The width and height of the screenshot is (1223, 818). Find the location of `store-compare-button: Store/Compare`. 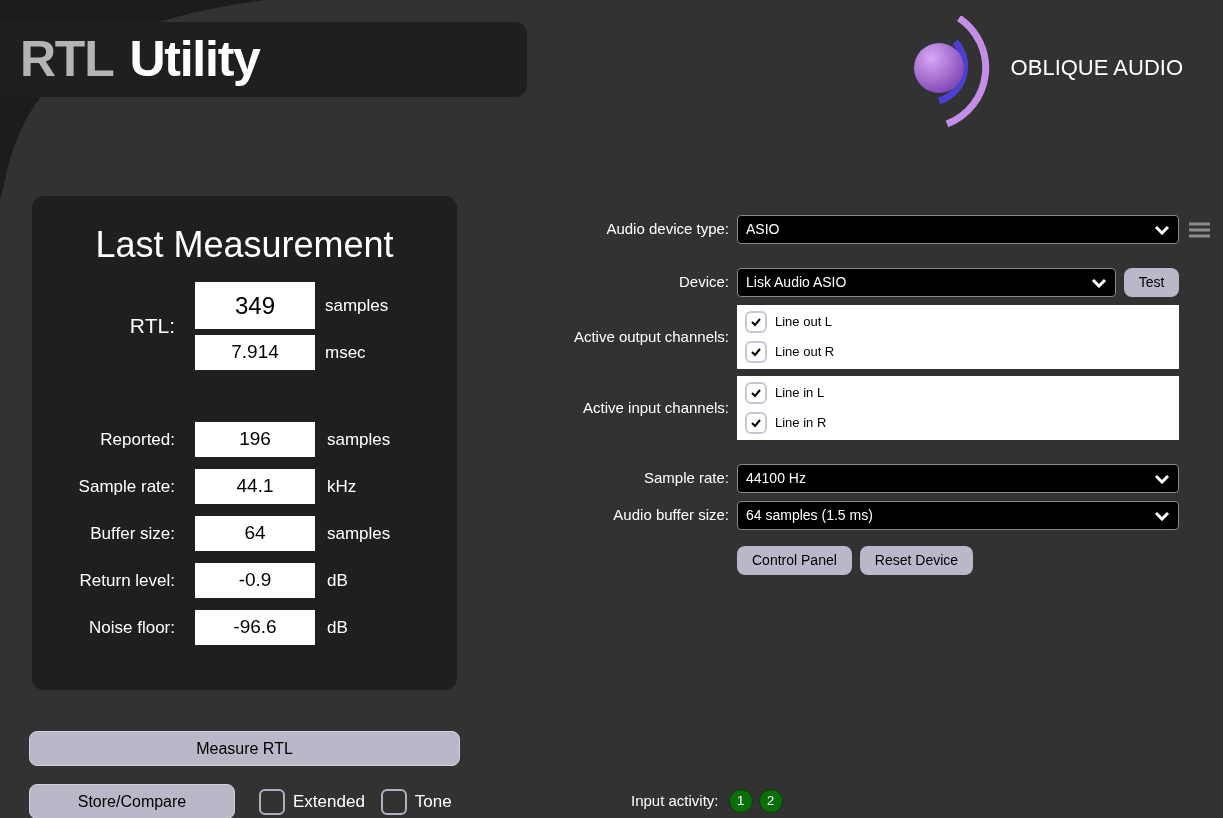

store-compare-button: Store/Compare is located at coordinates (132, 801).